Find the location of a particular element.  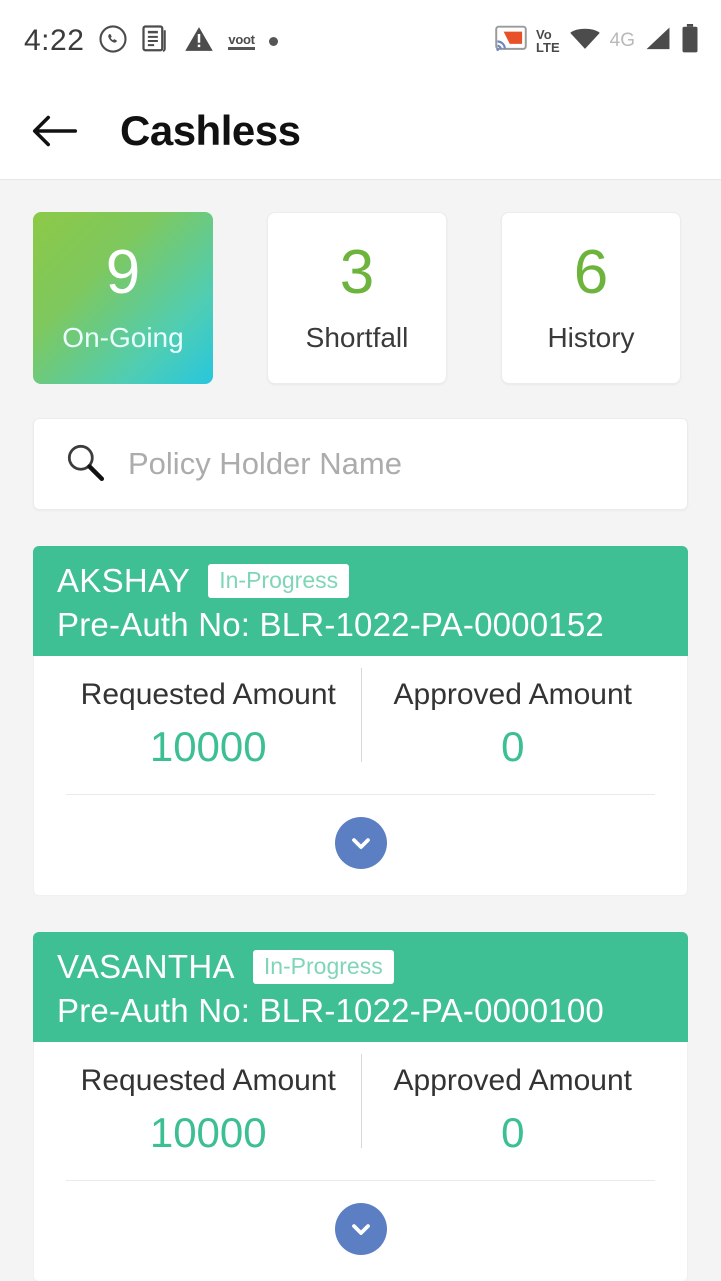

search-input is located at coordinates (392, 464).